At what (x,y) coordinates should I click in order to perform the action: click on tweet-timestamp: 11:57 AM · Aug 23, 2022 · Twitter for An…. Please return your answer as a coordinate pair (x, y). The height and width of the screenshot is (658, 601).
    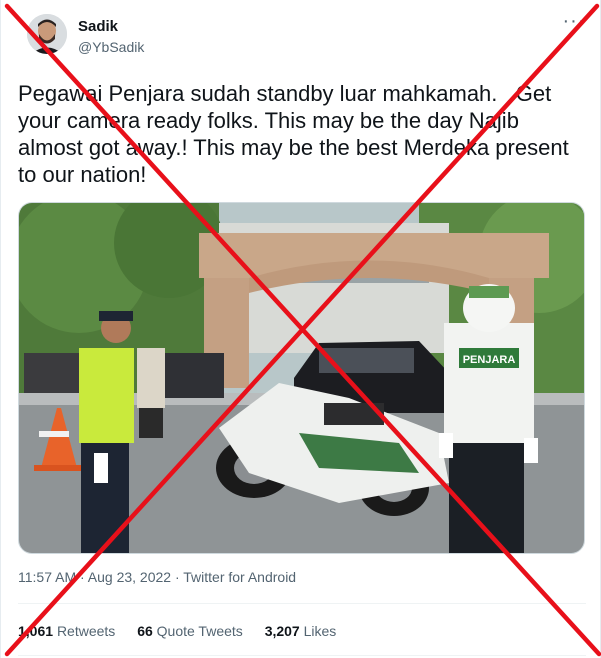
    Looking at the image, I should click on (157, 577).